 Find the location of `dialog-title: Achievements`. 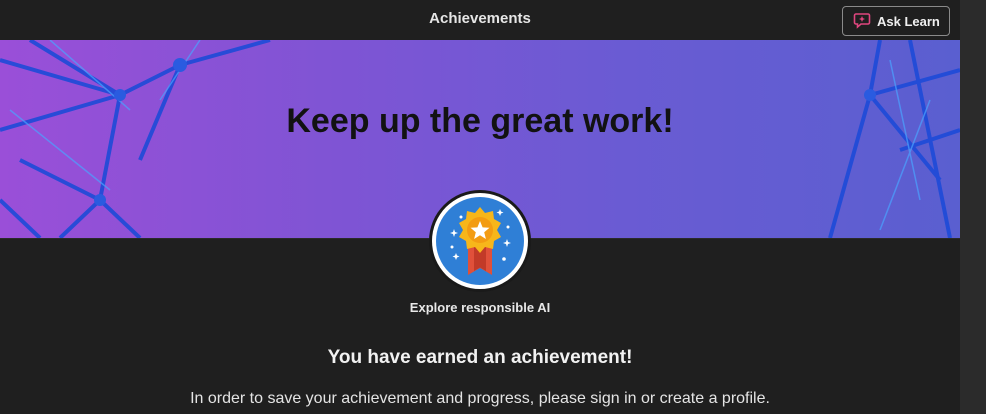

dialog-title: Achievements is located at coordinates (480, 18).